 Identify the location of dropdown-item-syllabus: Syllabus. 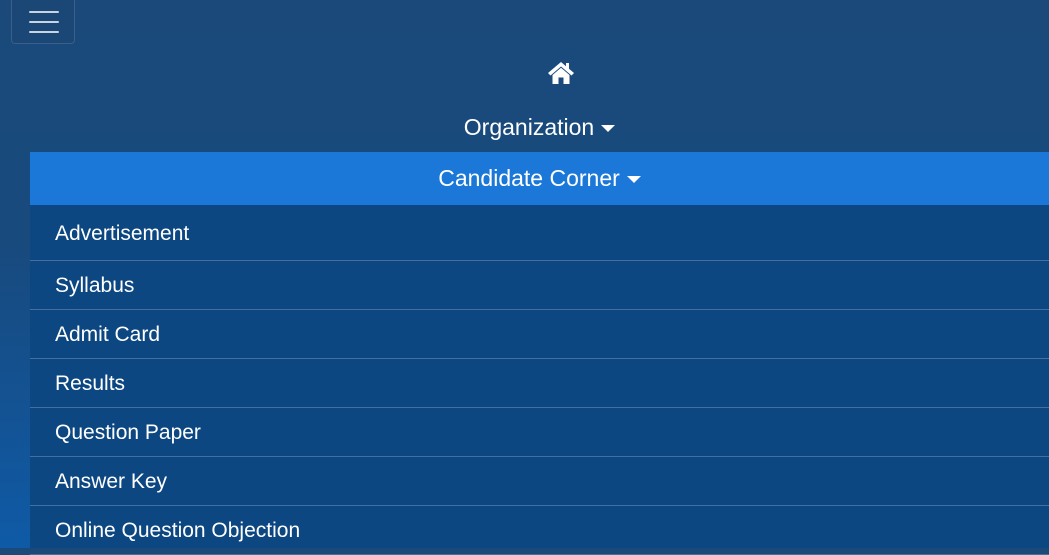
(539, 285).